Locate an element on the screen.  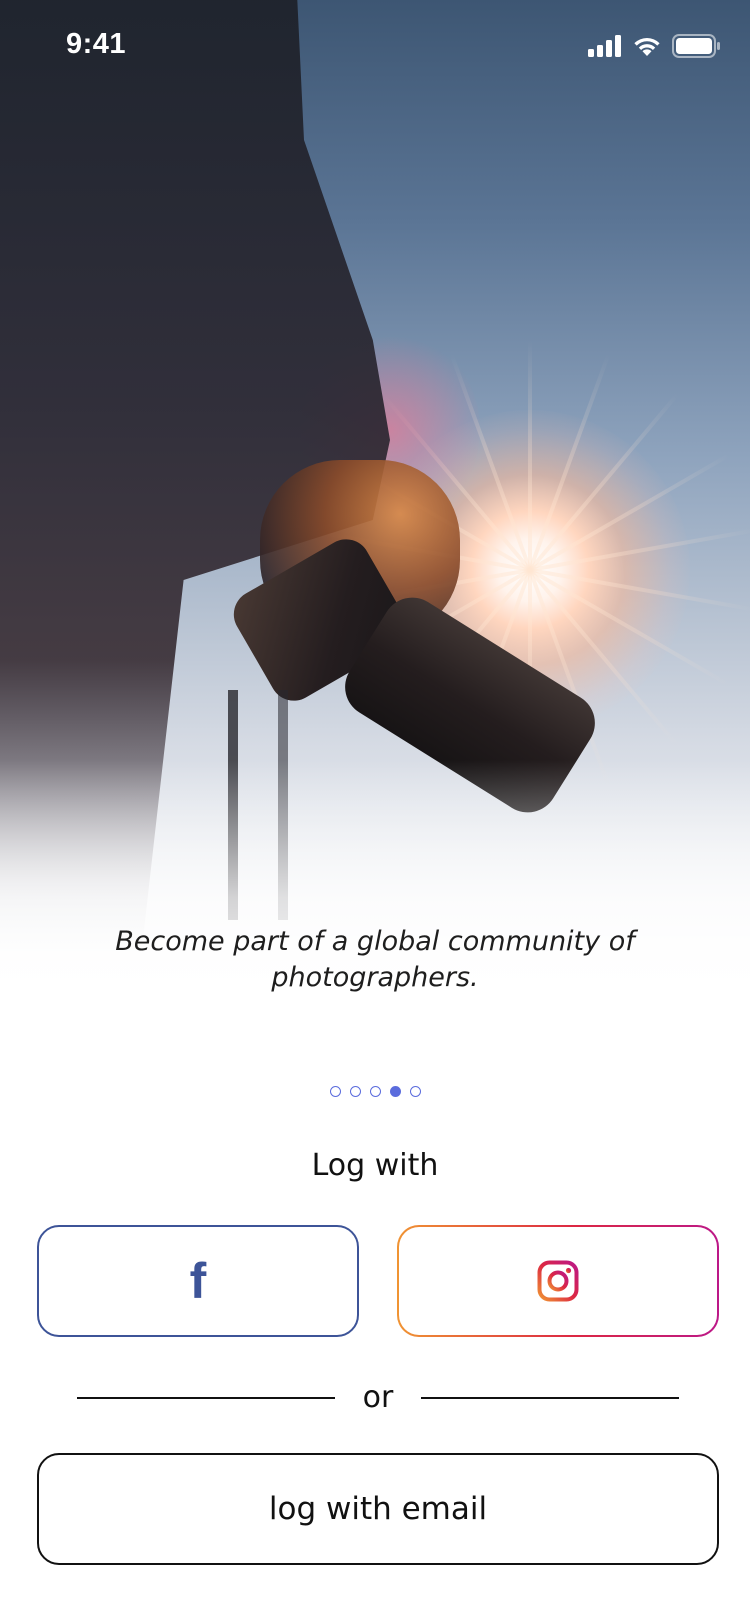
or-divider: or is located at coordinates (378, 1398).